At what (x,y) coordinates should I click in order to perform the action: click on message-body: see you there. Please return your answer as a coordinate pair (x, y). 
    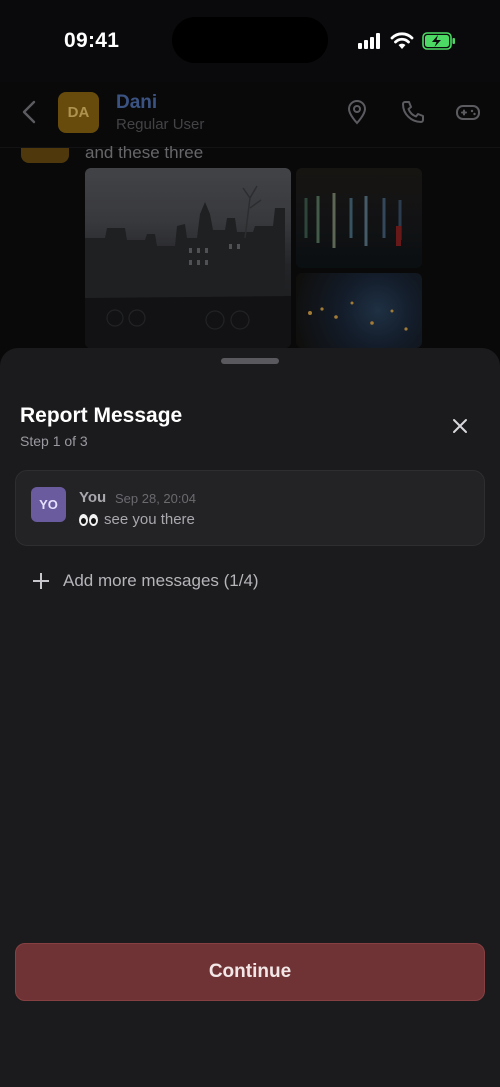
    Looking at the image, I should click on (137, 519).